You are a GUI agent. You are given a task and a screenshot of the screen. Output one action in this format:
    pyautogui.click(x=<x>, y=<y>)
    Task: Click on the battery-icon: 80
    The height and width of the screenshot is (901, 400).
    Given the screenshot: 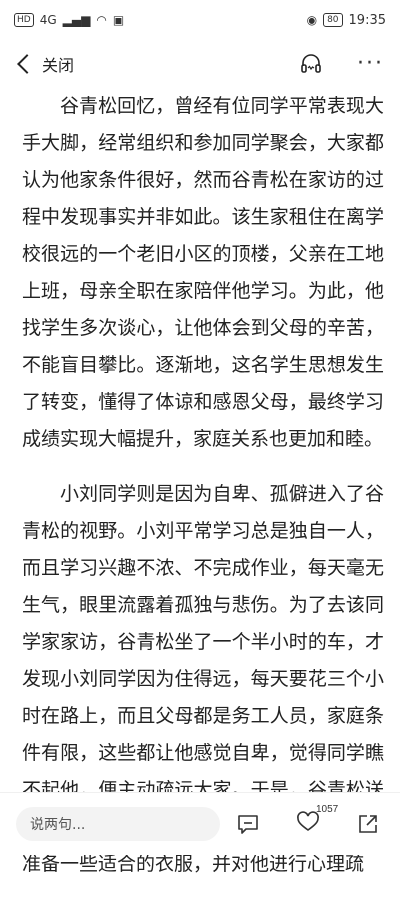 What is the action you would take?
    pyautogui.click(x=333, y=20)
    